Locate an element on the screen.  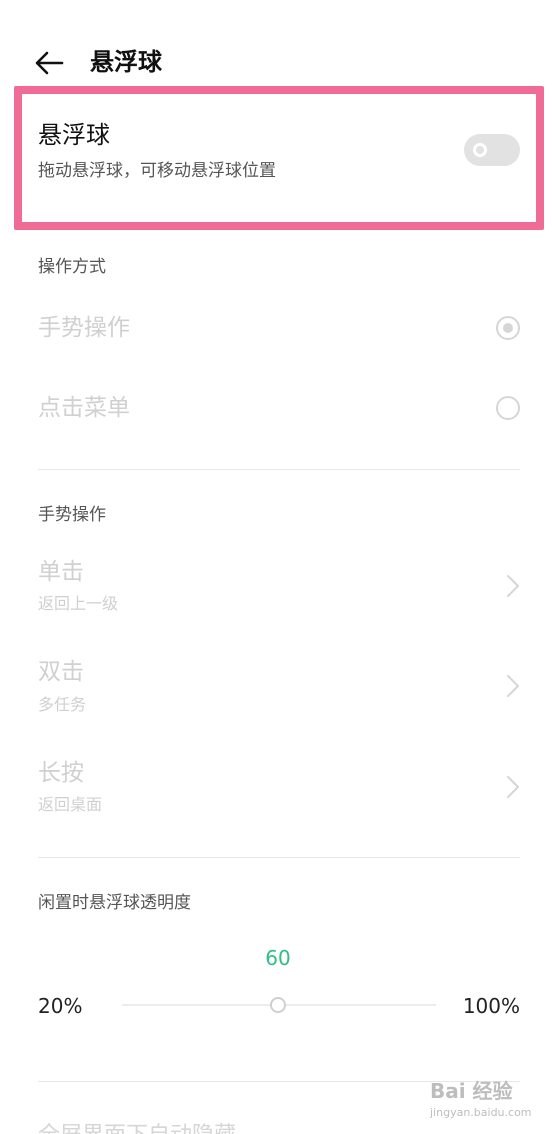
radio-dot is located at coordinates (508, 328).